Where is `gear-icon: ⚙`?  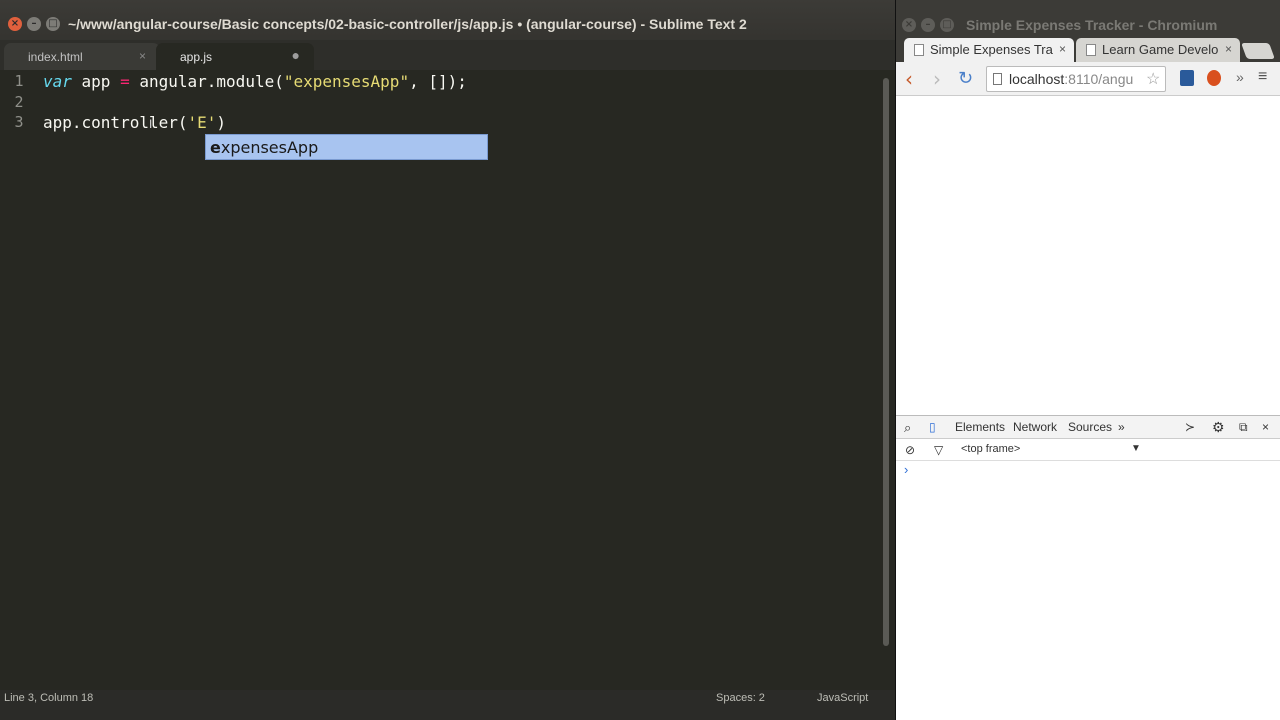 gear-icon: ⚙ is located at coordinates (1218, 427).